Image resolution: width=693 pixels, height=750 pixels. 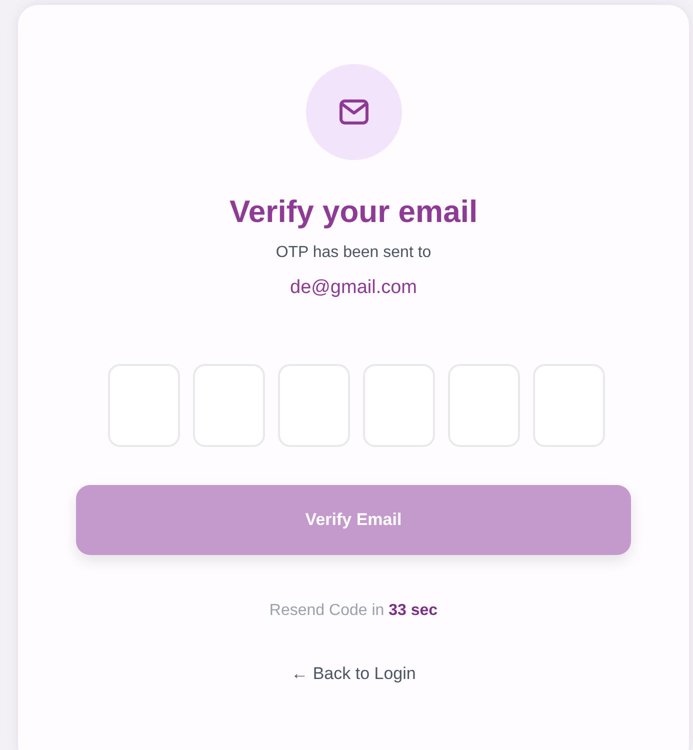 I want to click on subtitle: OTP has been sent to, so click(x=354, y=253).